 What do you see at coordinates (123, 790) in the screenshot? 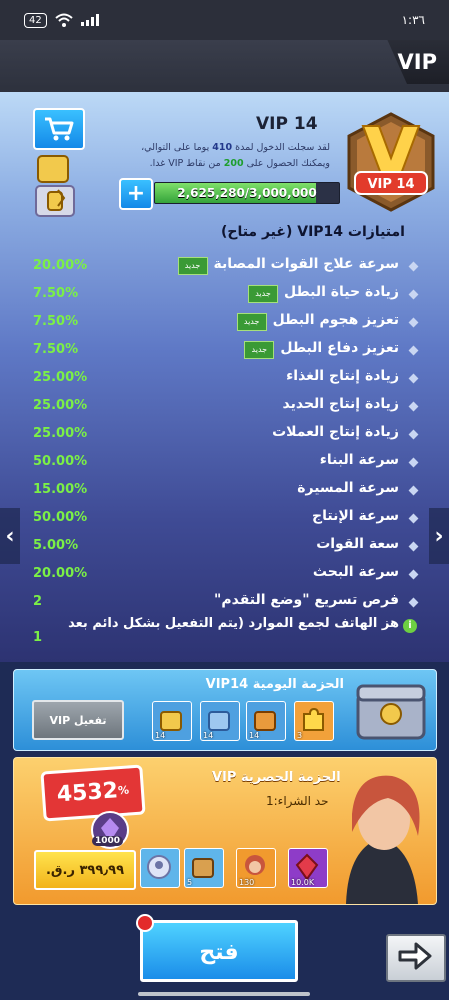
I see `discount-unit: %` at bounding box center [123, 790].